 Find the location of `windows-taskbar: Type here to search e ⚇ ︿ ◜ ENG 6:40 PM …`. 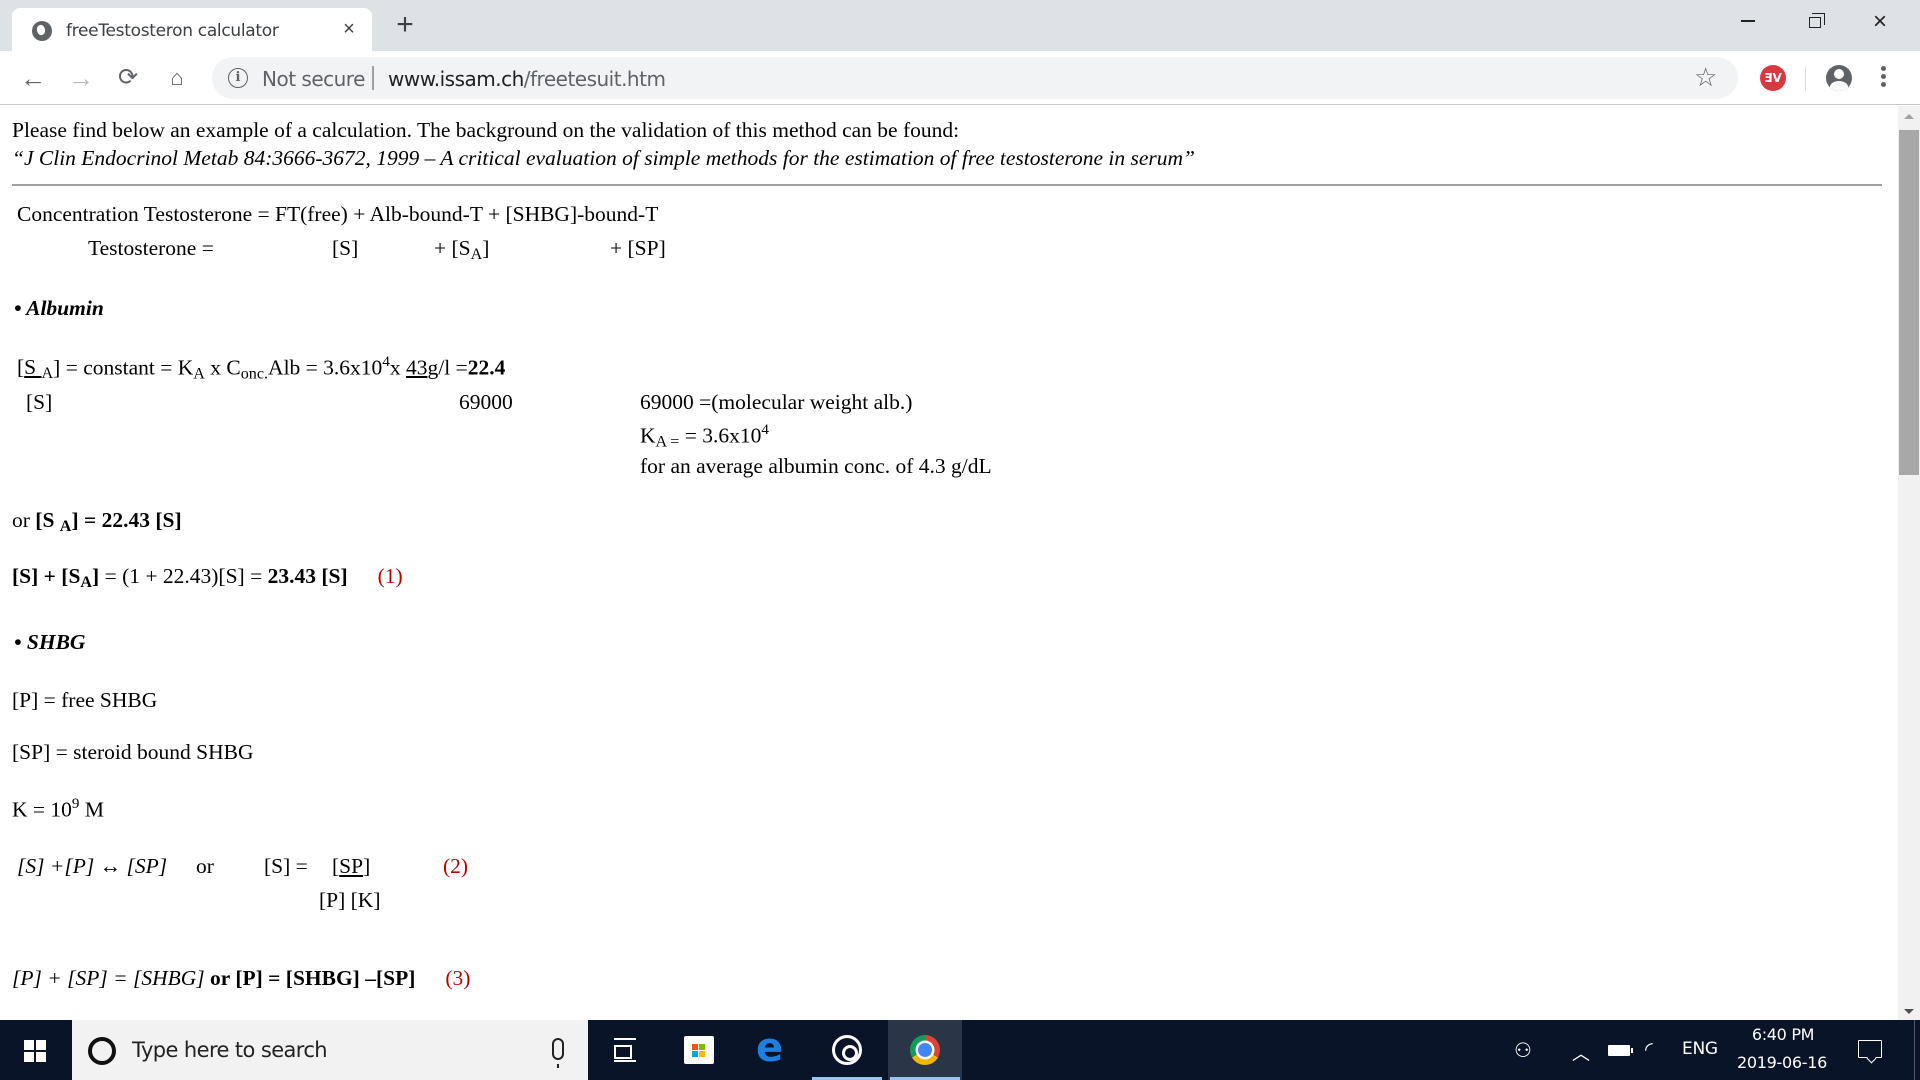

windows-taskbar: Type here to search e ⚇ ︿ ◜ ENG 6:40 PM … is located at coordinates (960, 1050).